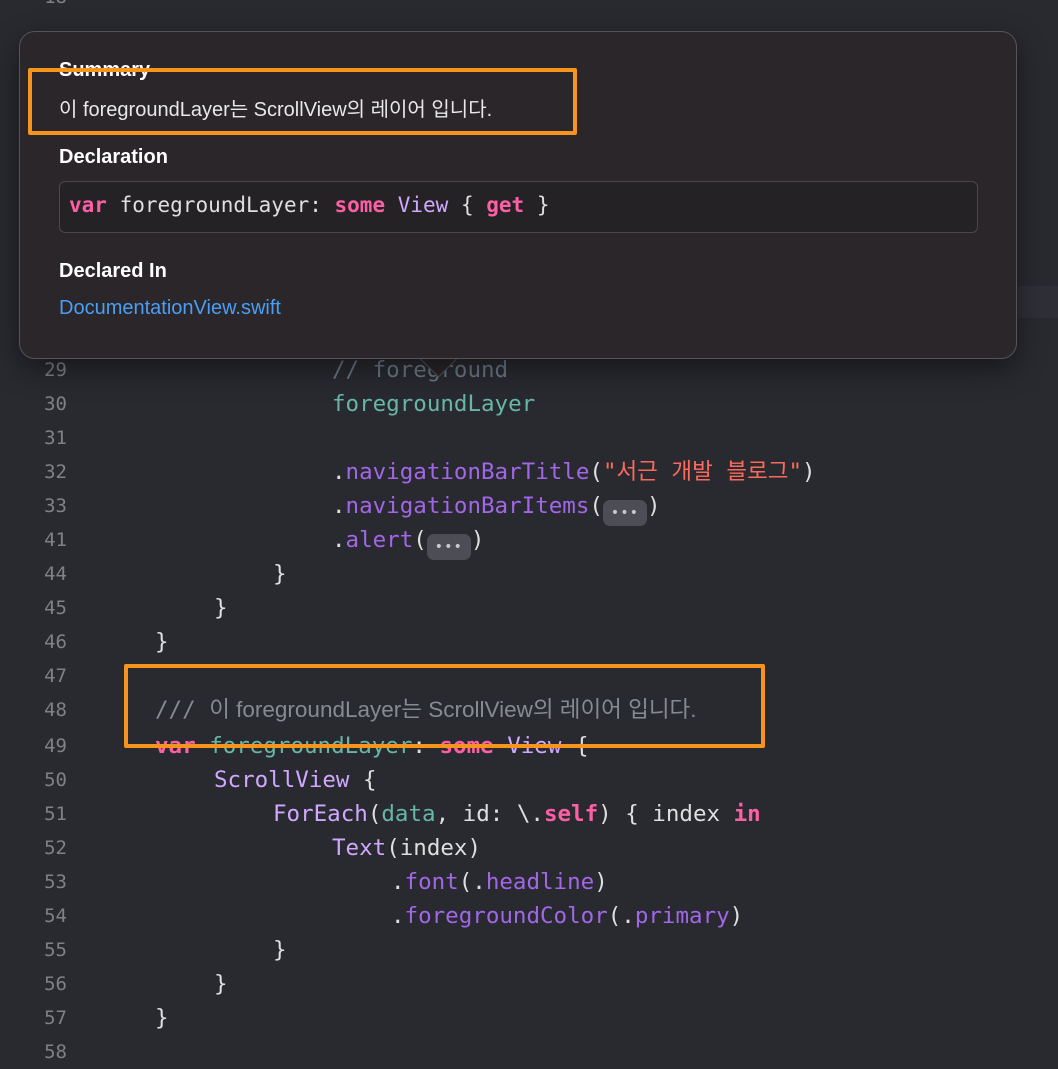  What do you see at coordinates (55, 950) in the screenshot?
I see `line-number: 55` at bounding box center [55, 950].